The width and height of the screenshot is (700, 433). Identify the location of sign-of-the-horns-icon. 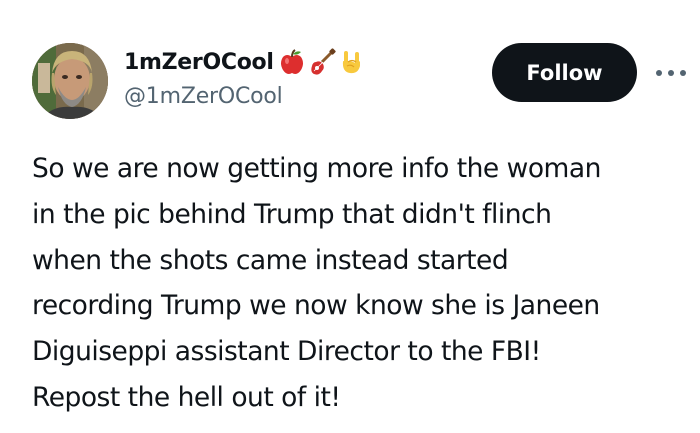
(352, 62).